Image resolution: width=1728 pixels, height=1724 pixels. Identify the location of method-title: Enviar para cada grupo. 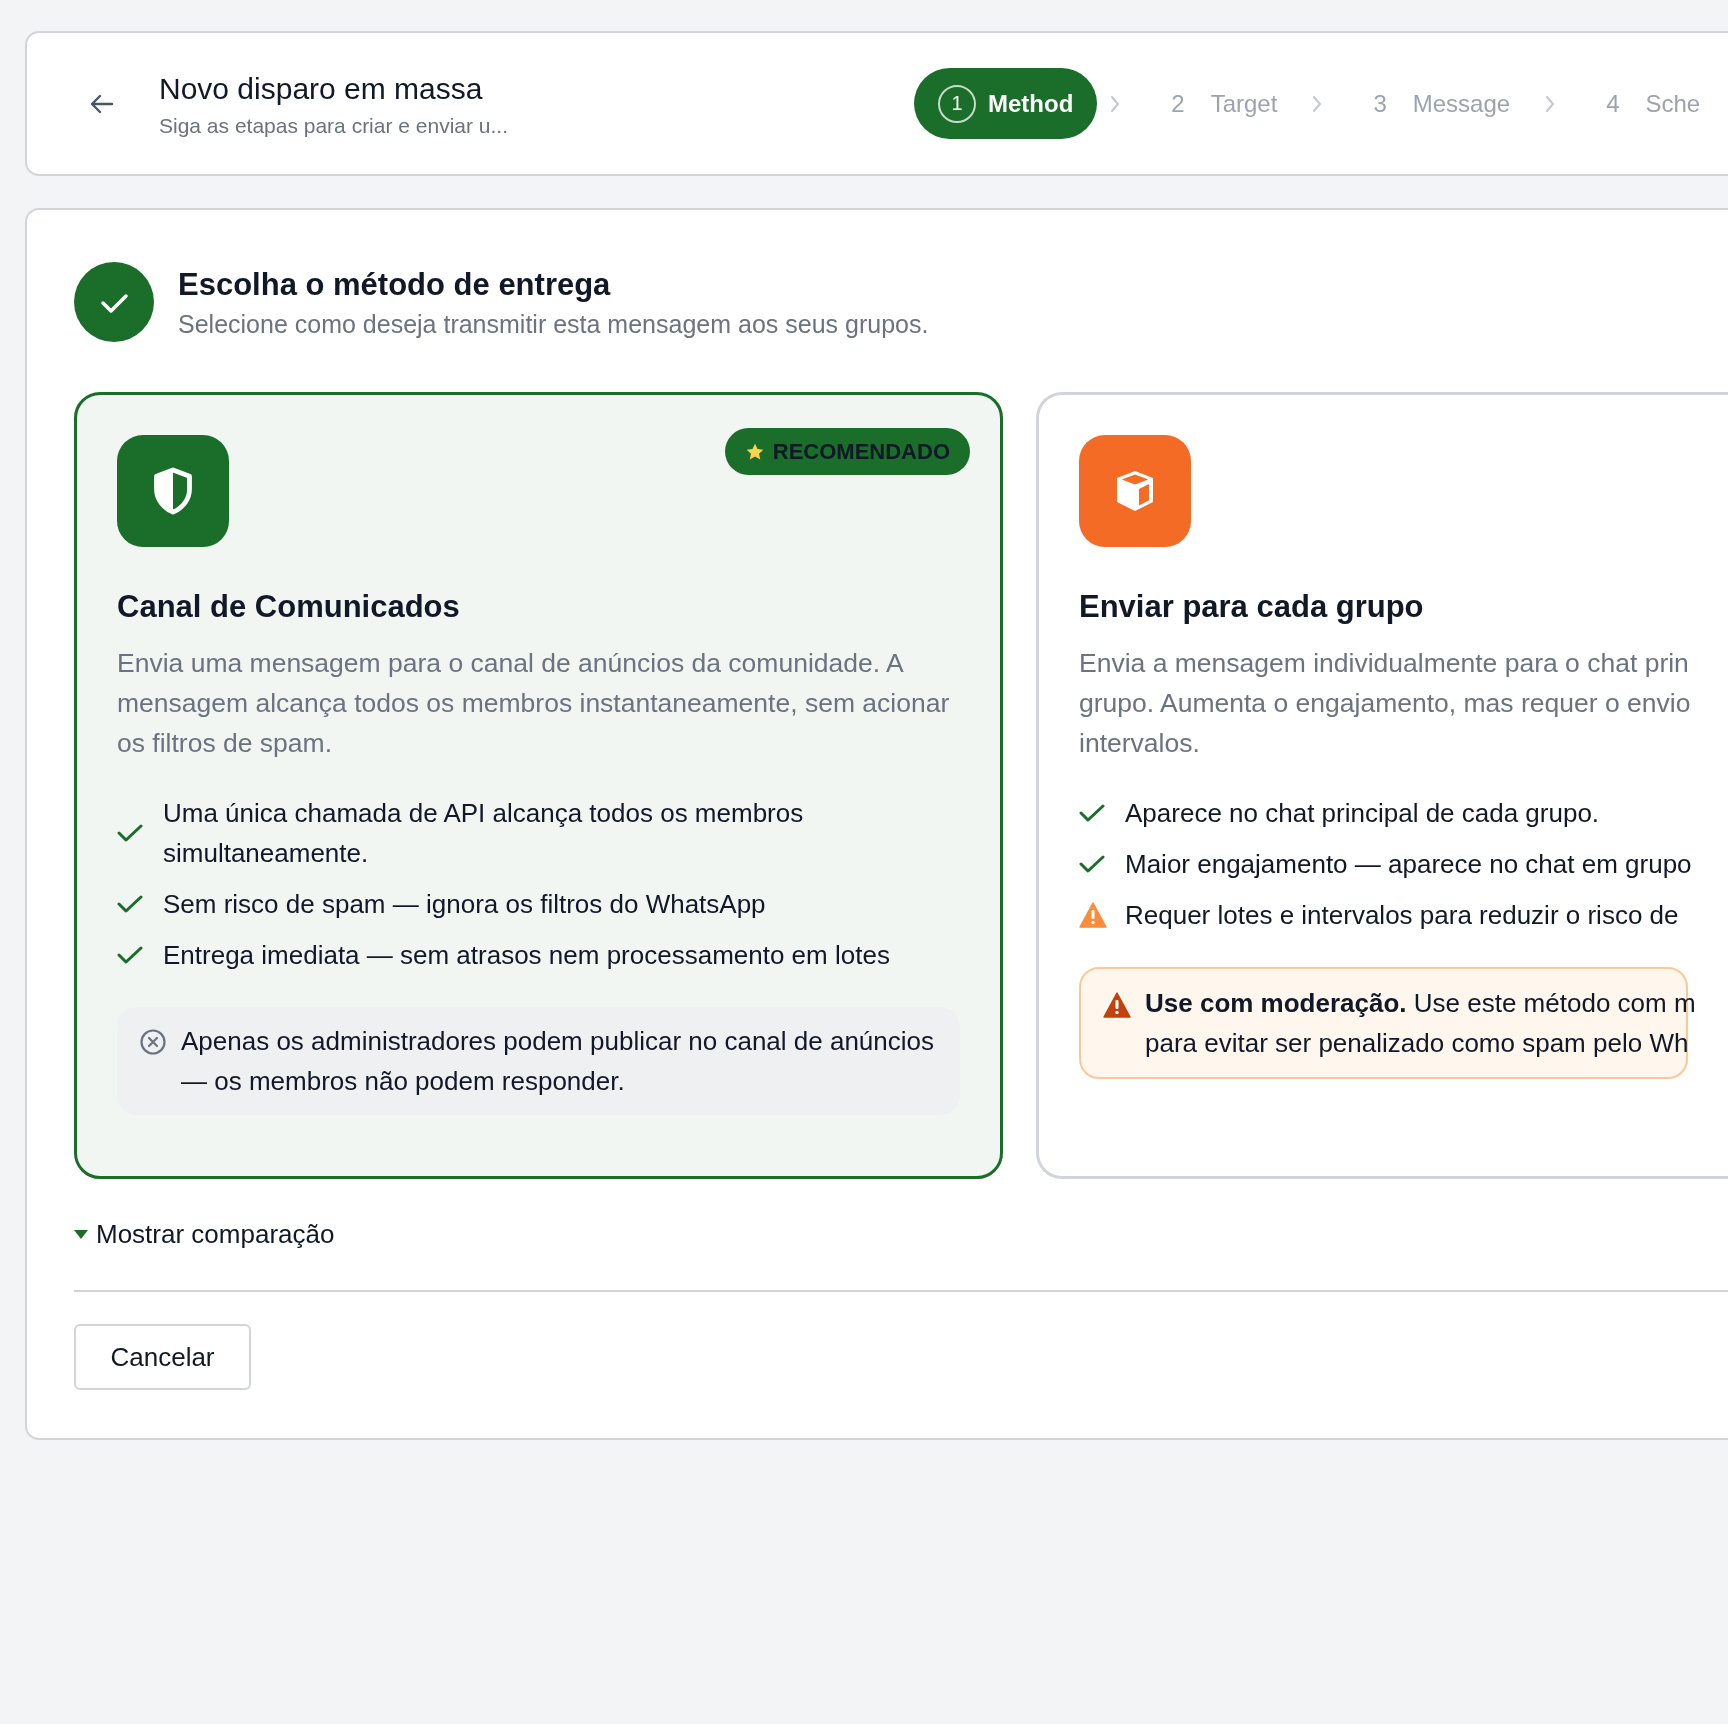
(1252, 607).